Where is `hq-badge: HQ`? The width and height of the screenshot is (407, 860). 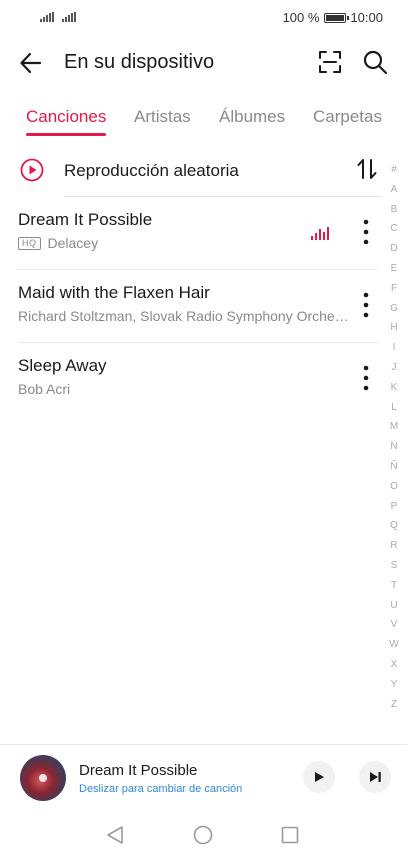
hq-badge: HQ is located at coordinates (29, 243).